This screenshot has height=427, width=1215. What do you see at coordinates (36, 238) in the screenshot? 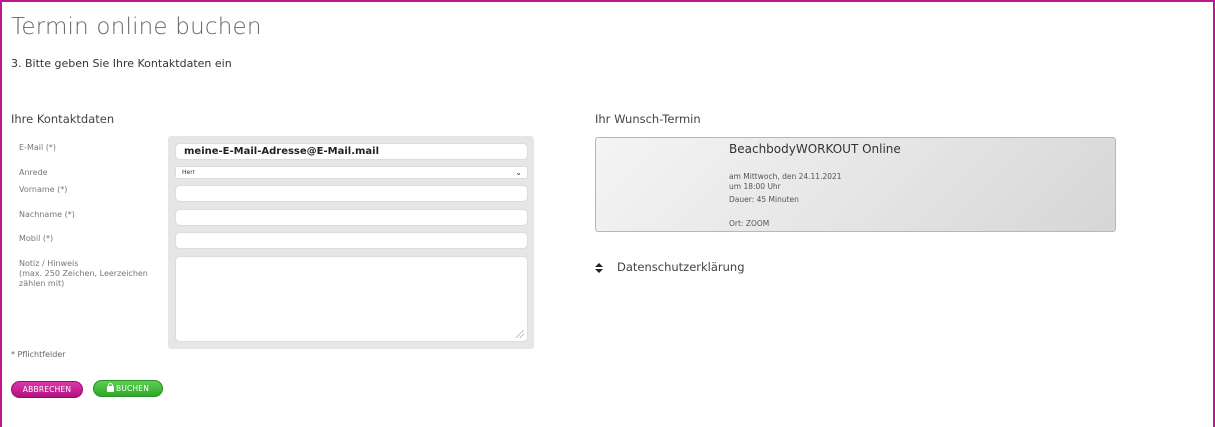
I see `mobile-label: Mobil (*)` at bounding box center [36, 238].